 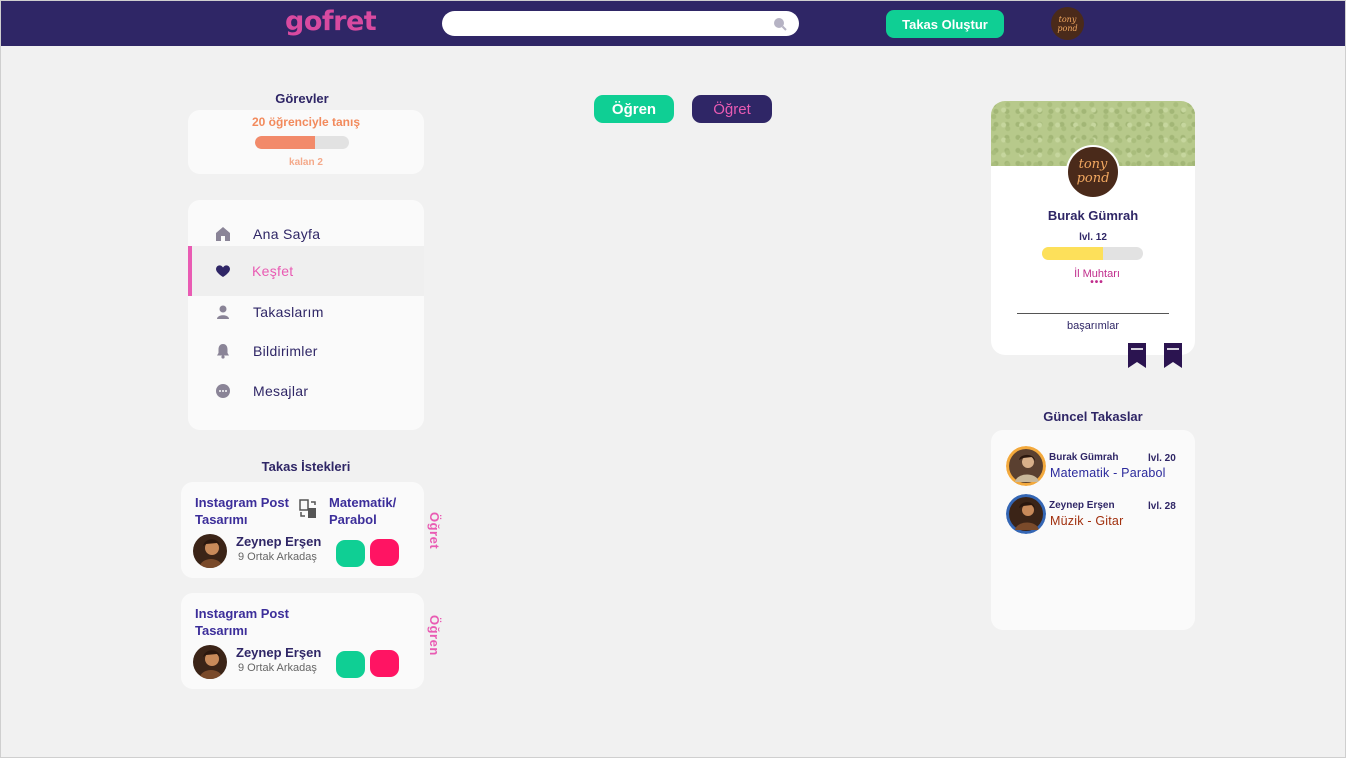 What do you see at coordinates (281, 391) in the screenshot?
I see `nav-label-messages: Mesajlar` at bounding box center [281, 391].